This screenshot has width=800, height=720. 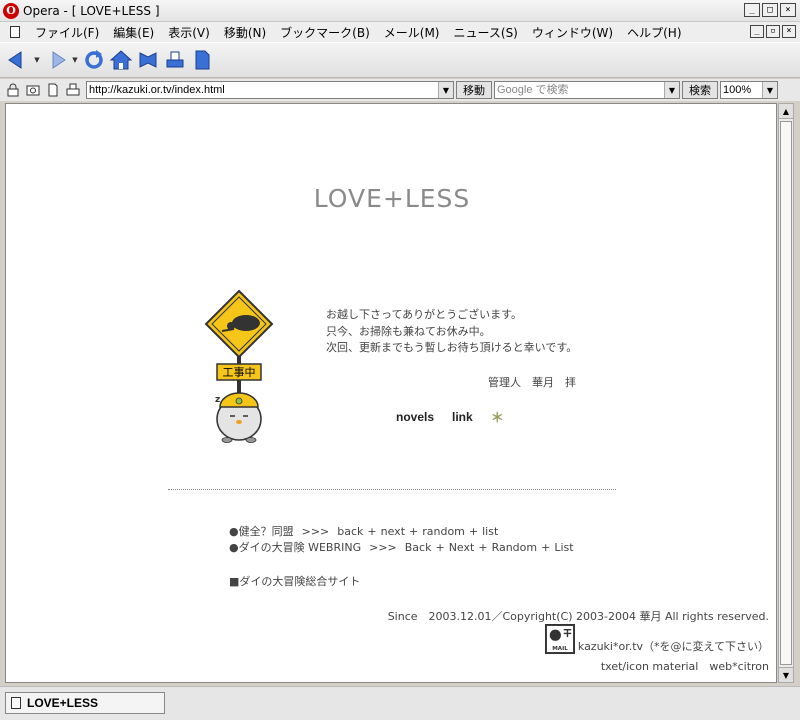 I want to click on bookmarks-icon, so click(x=148, y=60).